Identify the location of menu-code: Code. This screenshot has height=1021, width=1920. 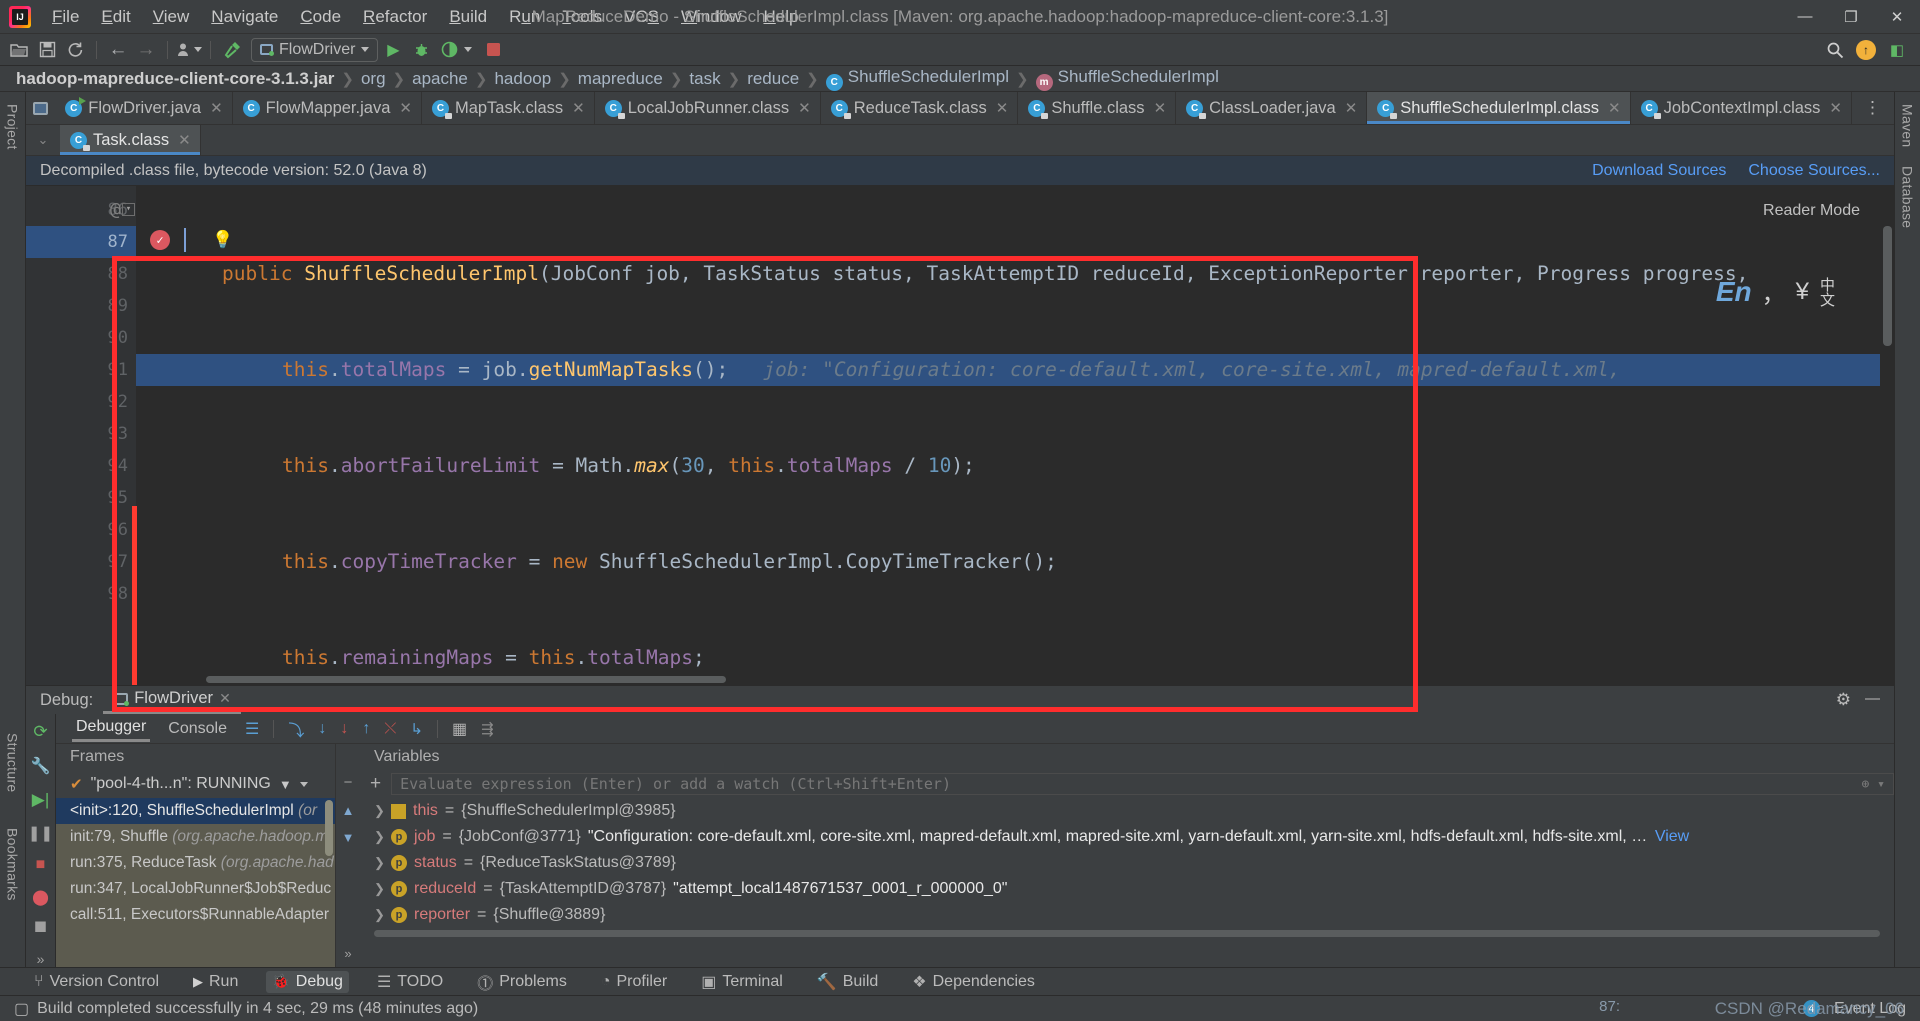
(320, 17).